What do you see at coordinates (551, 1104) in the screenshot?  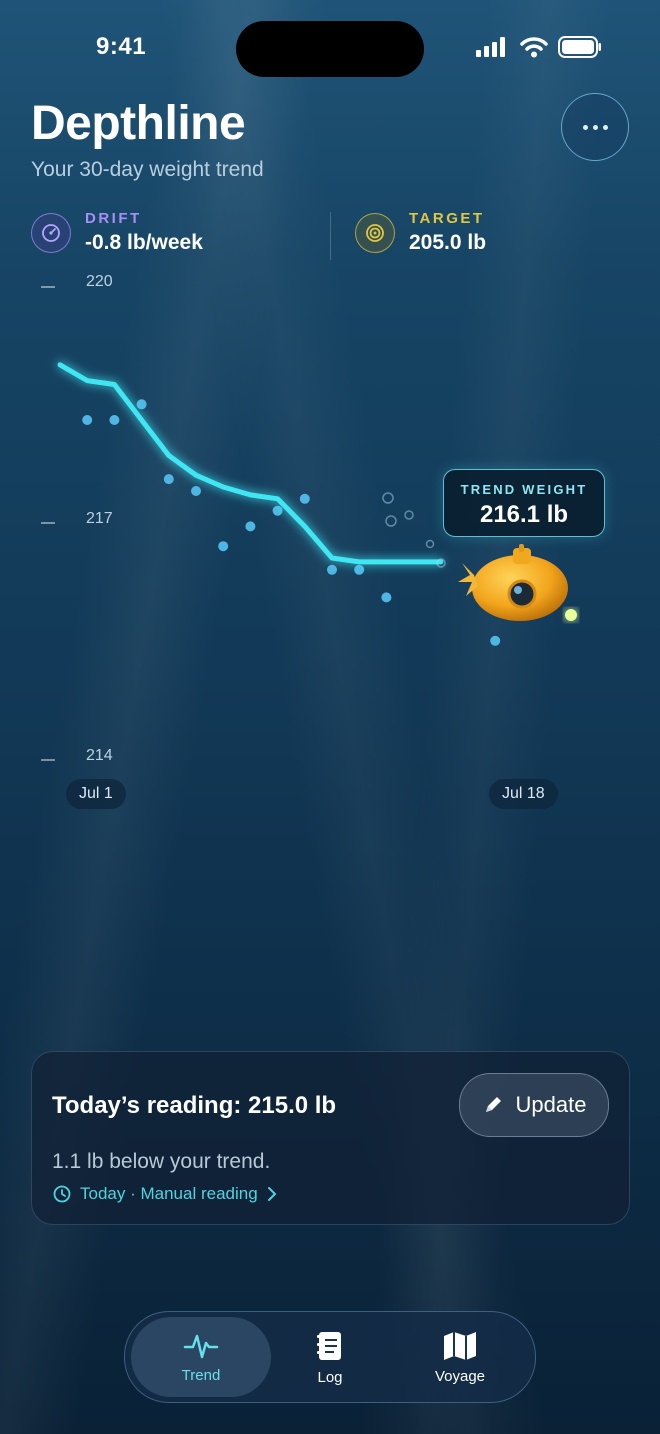 I see `update-label: Update` at bounding box center [551, 1104].